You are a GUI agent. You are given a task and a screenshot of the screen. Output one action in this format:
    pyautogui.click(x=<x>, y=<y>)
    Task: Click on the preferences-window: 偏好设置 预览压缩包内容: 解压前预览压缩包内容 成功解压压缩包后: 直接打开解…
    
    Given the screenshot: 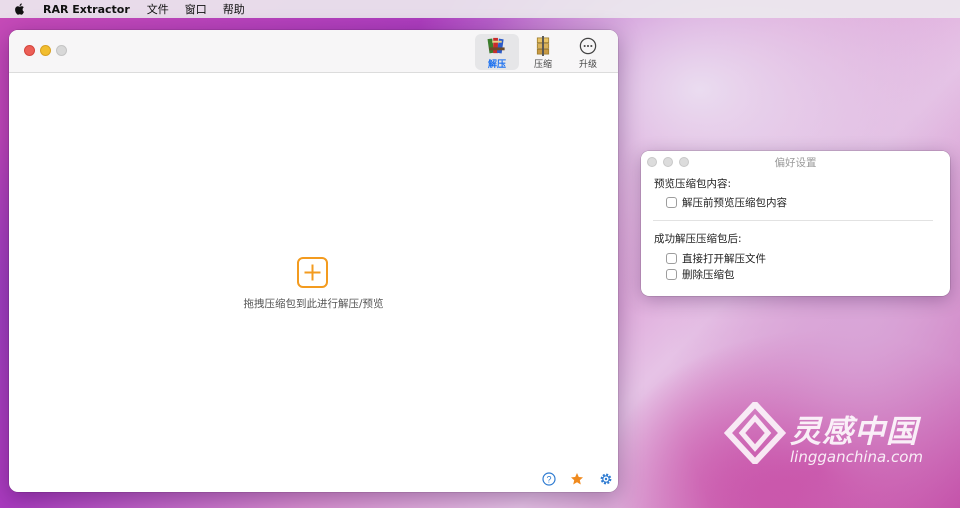 What is the action you would take?
    pyautogui.click(x=795, y=223)
    